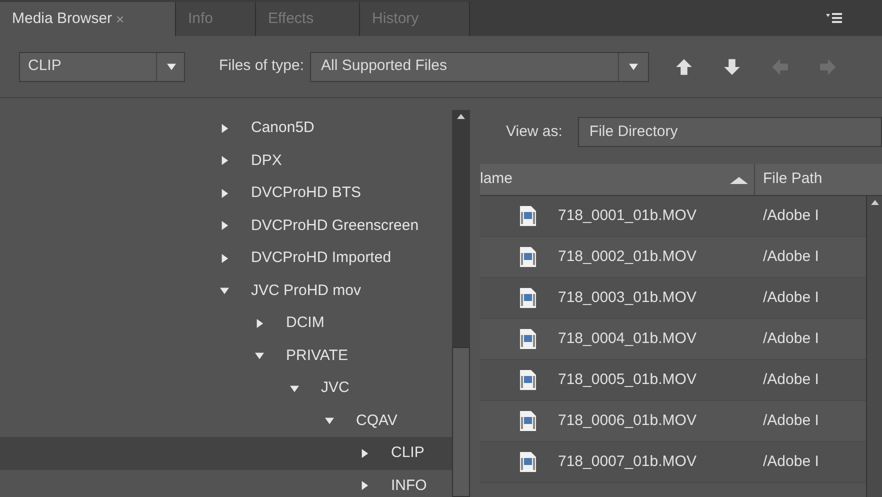  What do you see at coordinates (834, 18) in the screenshot?
I see `panel-menu-icon` at bounding box center [834, 18].